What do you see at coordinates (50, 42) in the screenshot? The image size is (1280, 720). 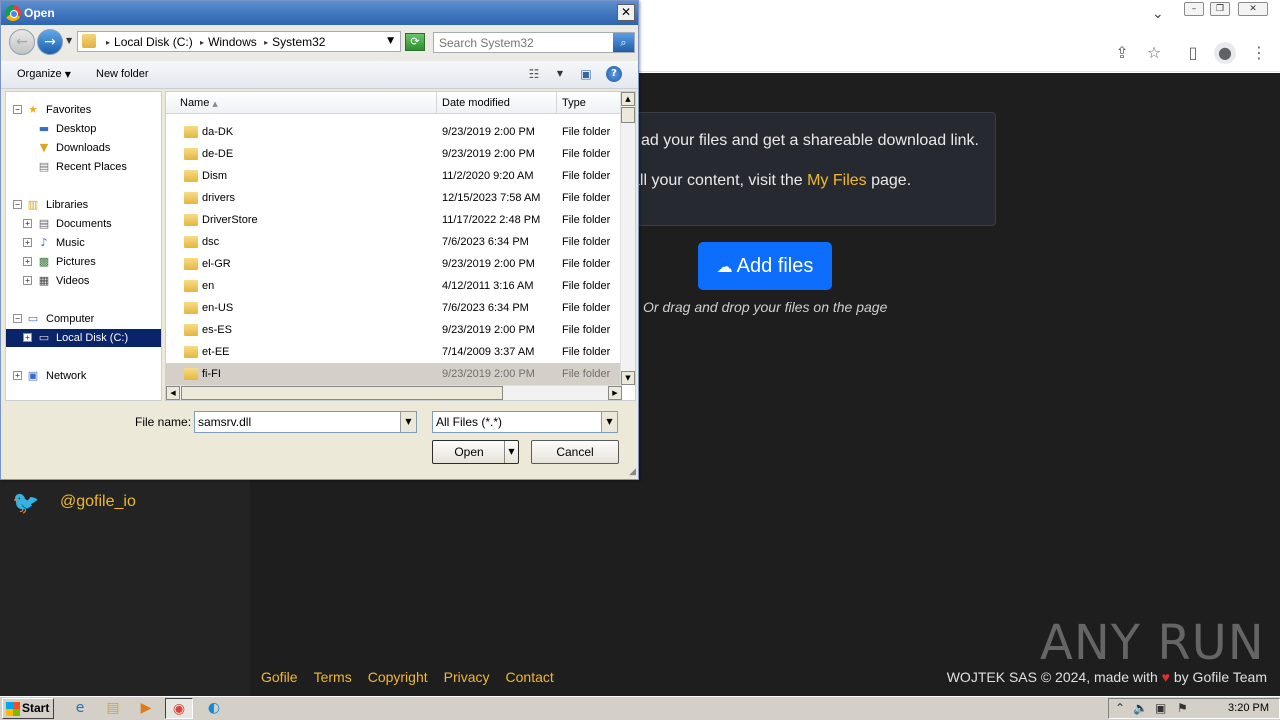 I see `forward-arrow-icon: →` at bounding box center [50, 42].